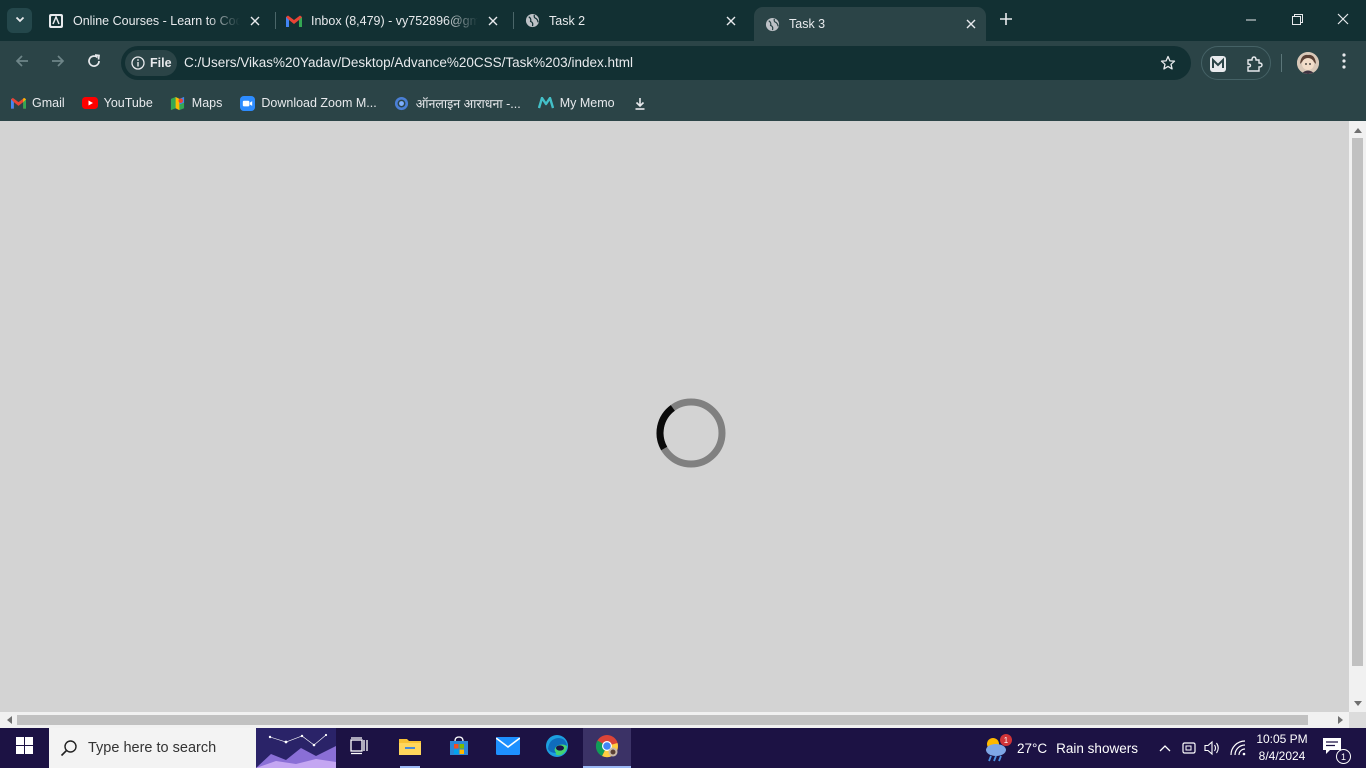 The height and width of the screenshot is (768, 1366). I want to click on taskbar-search-box: Type here to search, so click(192, 748).